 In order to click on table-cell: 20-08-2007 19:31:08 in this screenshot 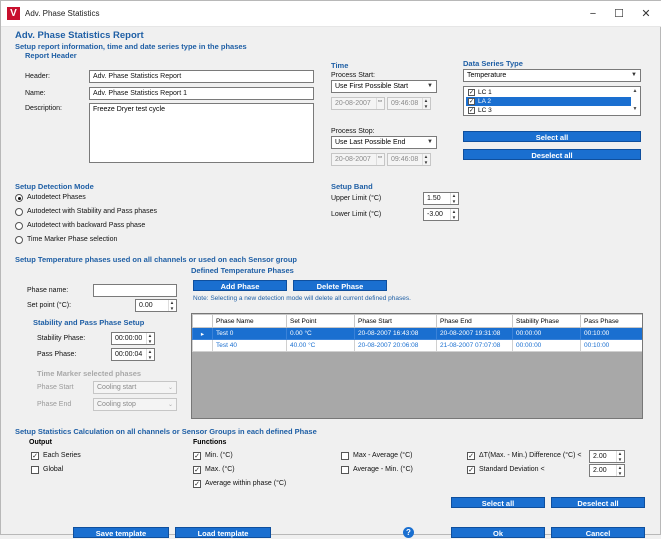, I will do `click(474, 333)`.